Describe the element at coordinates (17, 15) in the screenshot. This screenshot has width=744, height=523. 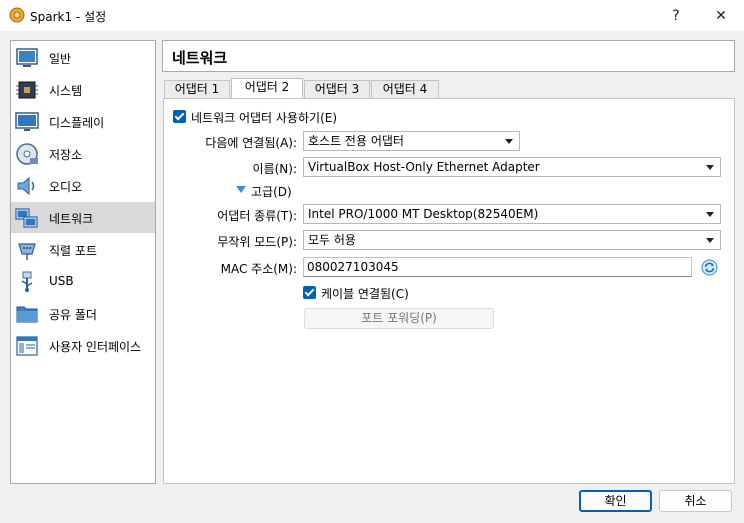
I see `virtualbox-gear-icon` at that location.